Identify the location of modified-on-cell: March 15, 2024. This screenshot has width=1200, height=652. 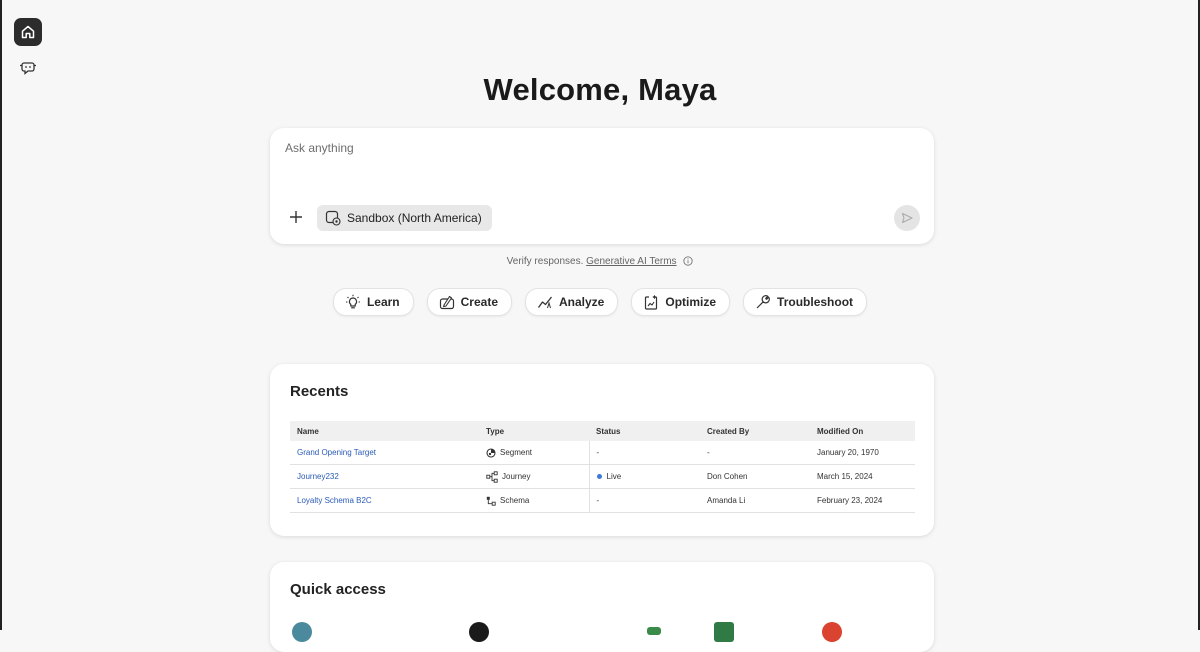
(862, 476).